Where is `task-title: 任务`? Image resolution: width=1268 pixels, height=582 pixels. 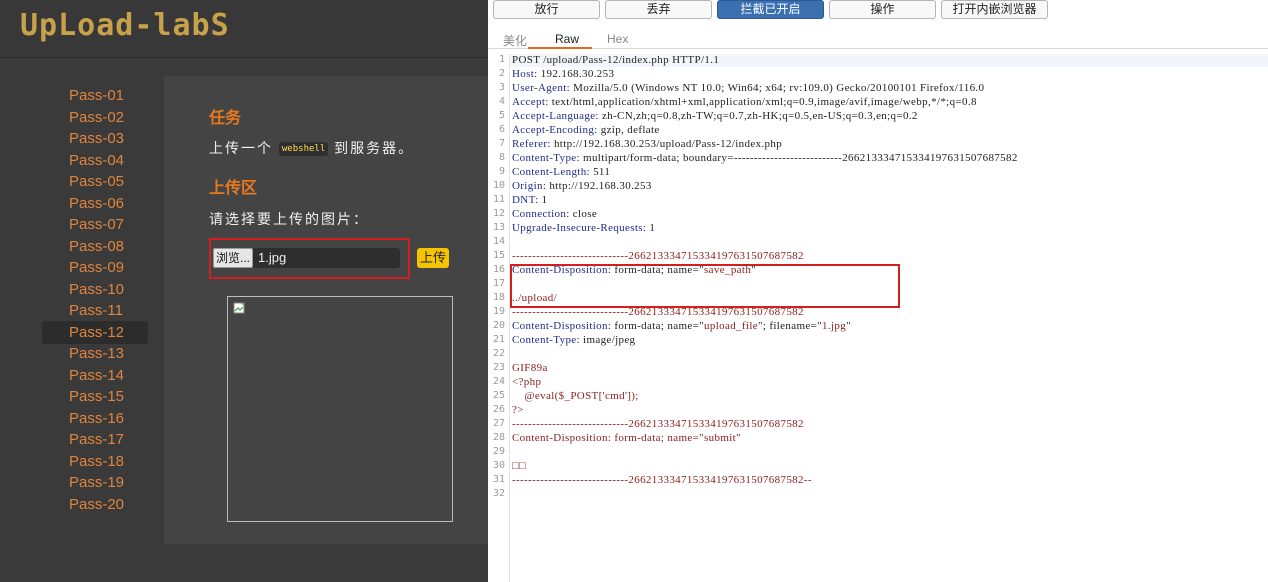
task-title: 任务 is located at coordinates (225, 118).